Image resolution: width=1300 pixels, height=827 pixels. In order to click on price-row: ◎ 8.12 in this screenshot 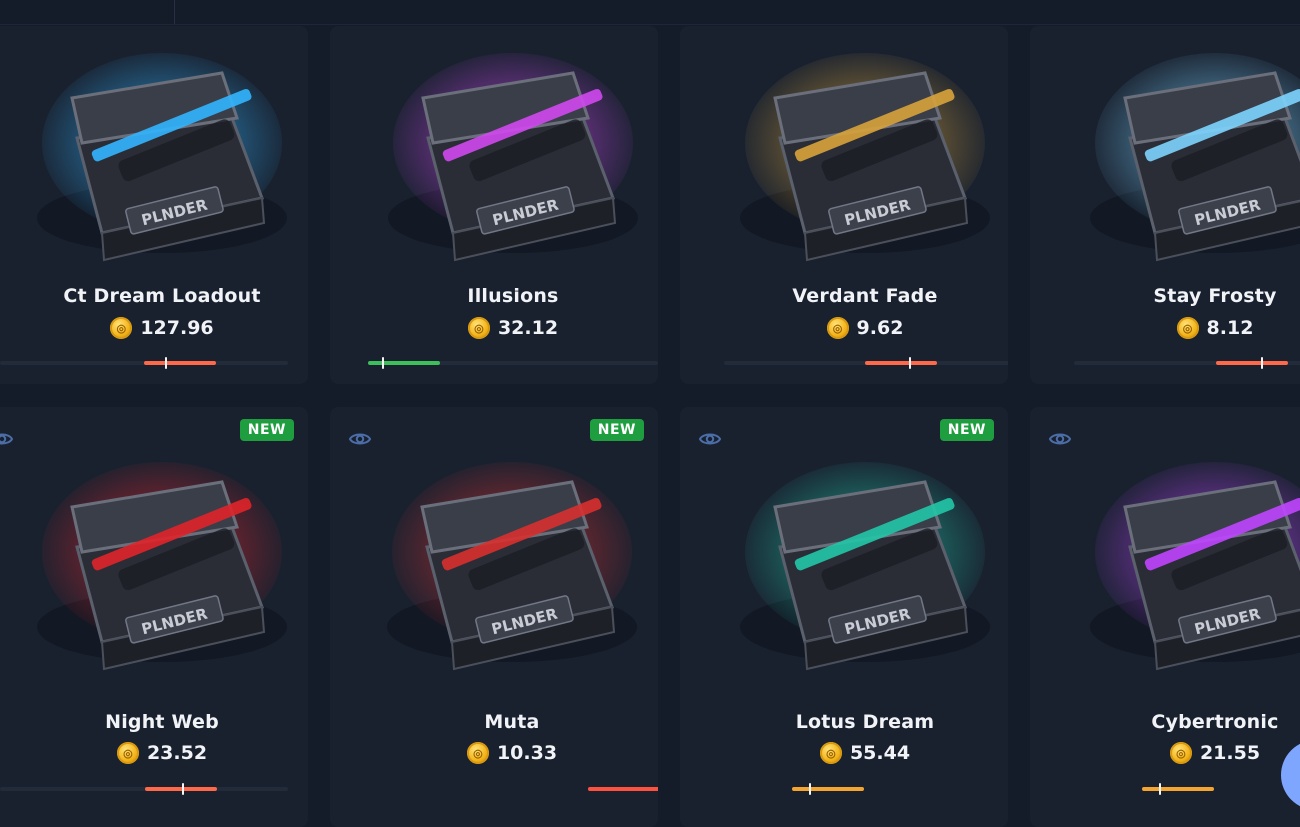, I will do `click(1175, 328)`.